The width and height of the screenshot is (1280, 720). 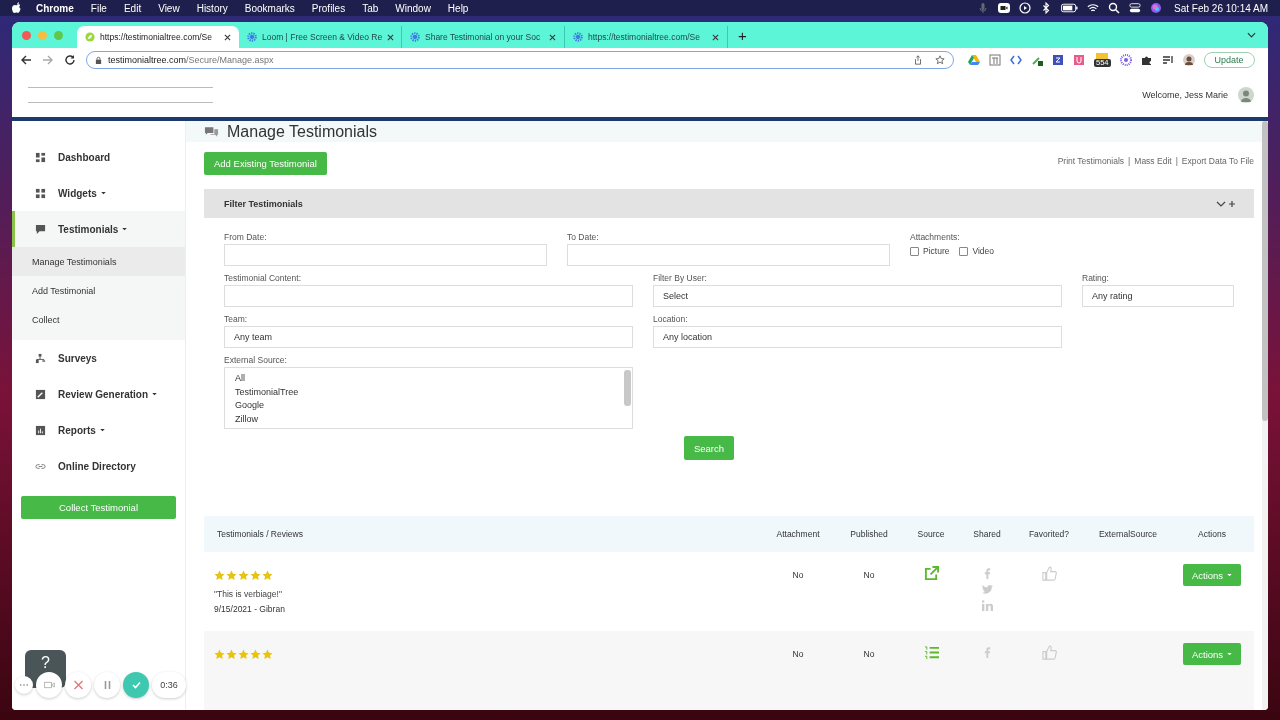 What do you see at coordinates (1004, 8) in the screenshot?
I see `video-camera-icon` at bounding box center [1004, 8].